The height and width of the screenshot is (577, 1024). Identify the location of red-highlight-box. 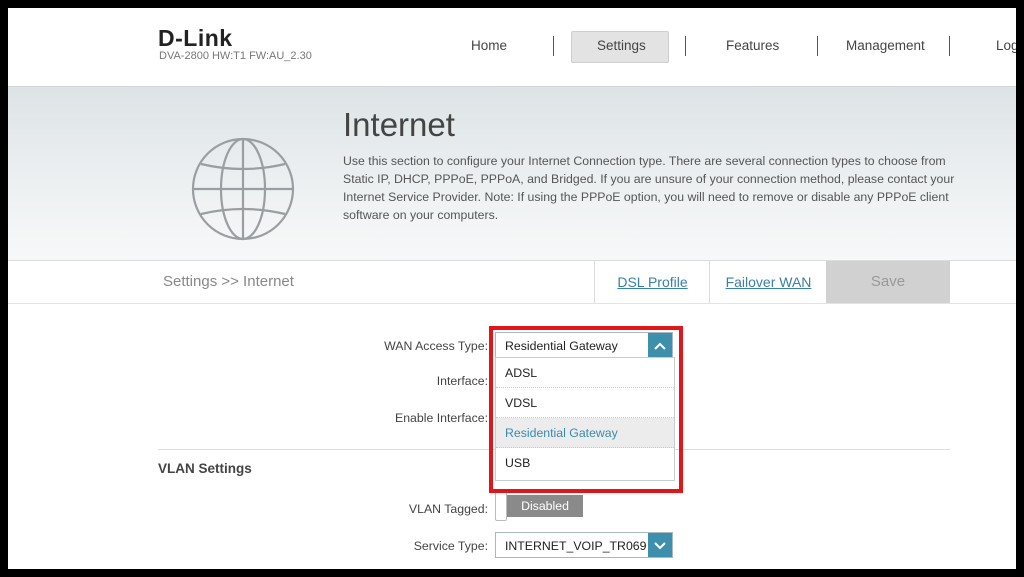
(586, 409).